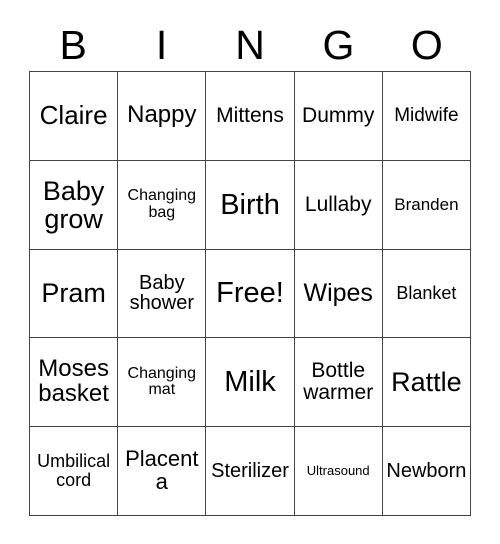  I want to click on bingo-cell: Lullaby, so click(338, 205).